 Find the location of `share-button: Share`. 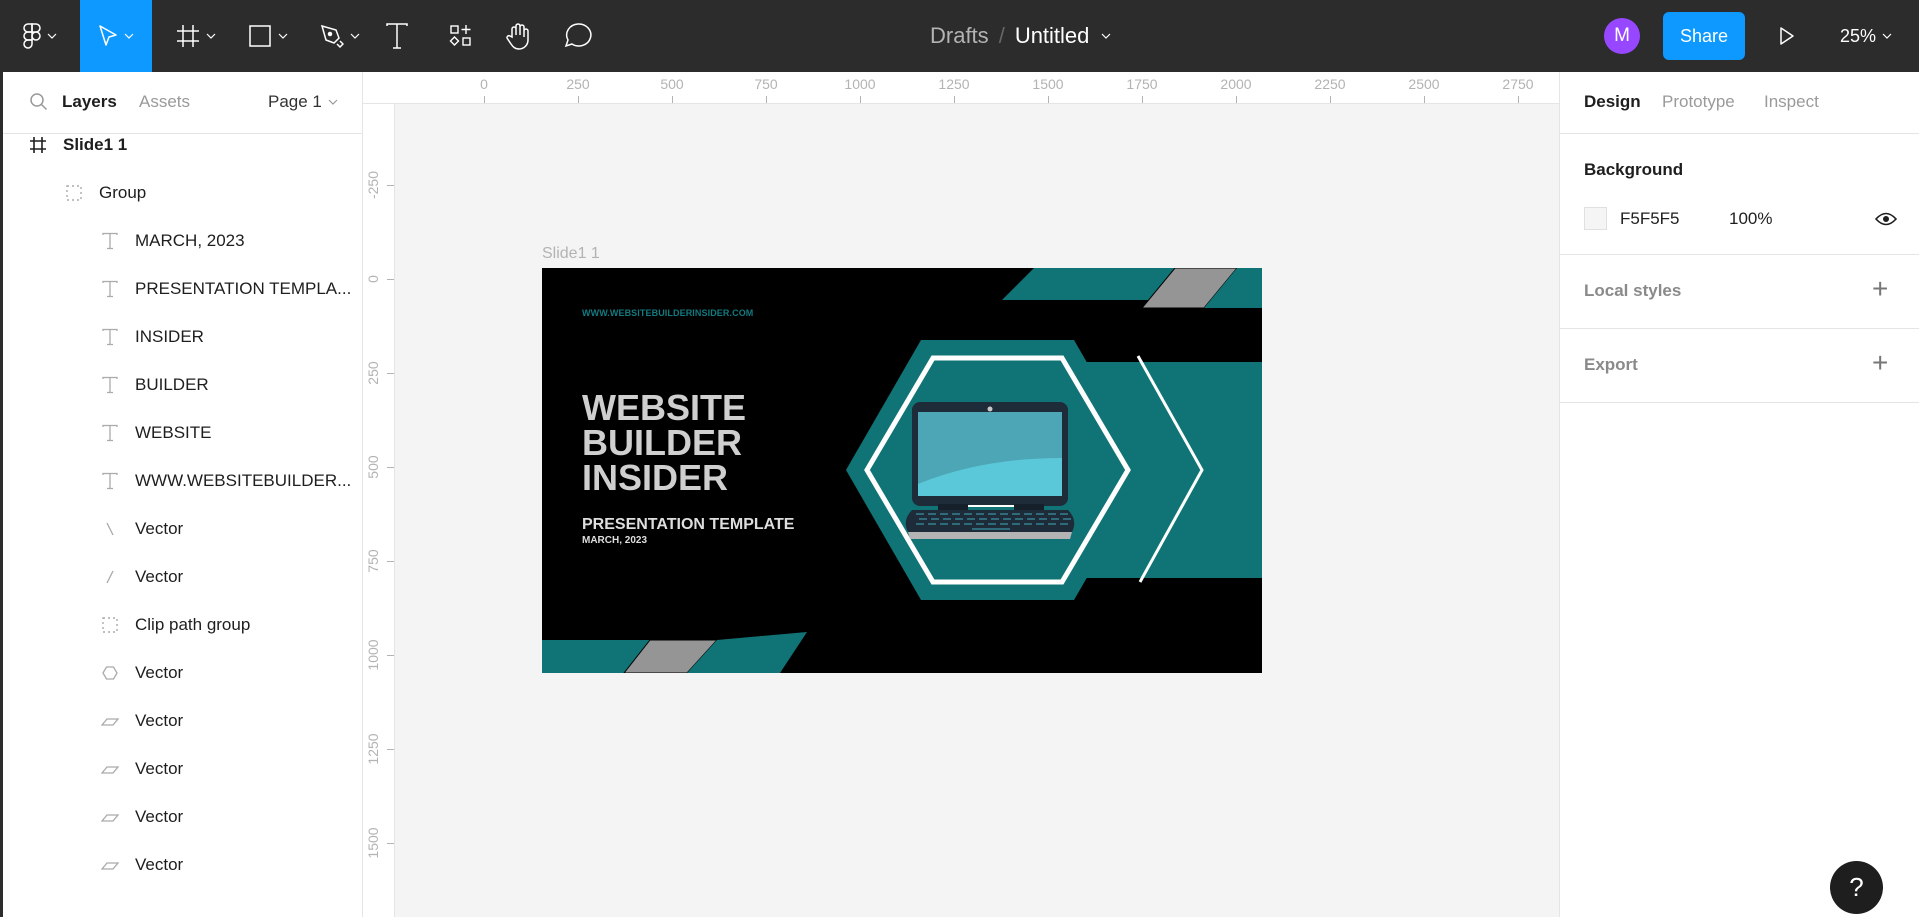

share-button: Share is located at coordinates (1704, 36).